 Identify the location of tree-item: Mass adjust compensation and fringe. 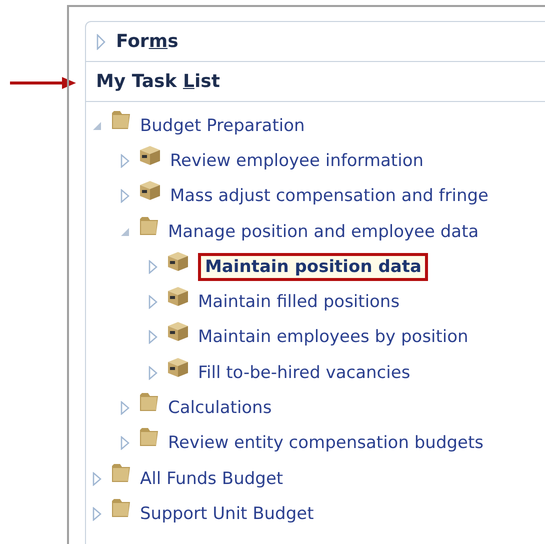
(329, 196).